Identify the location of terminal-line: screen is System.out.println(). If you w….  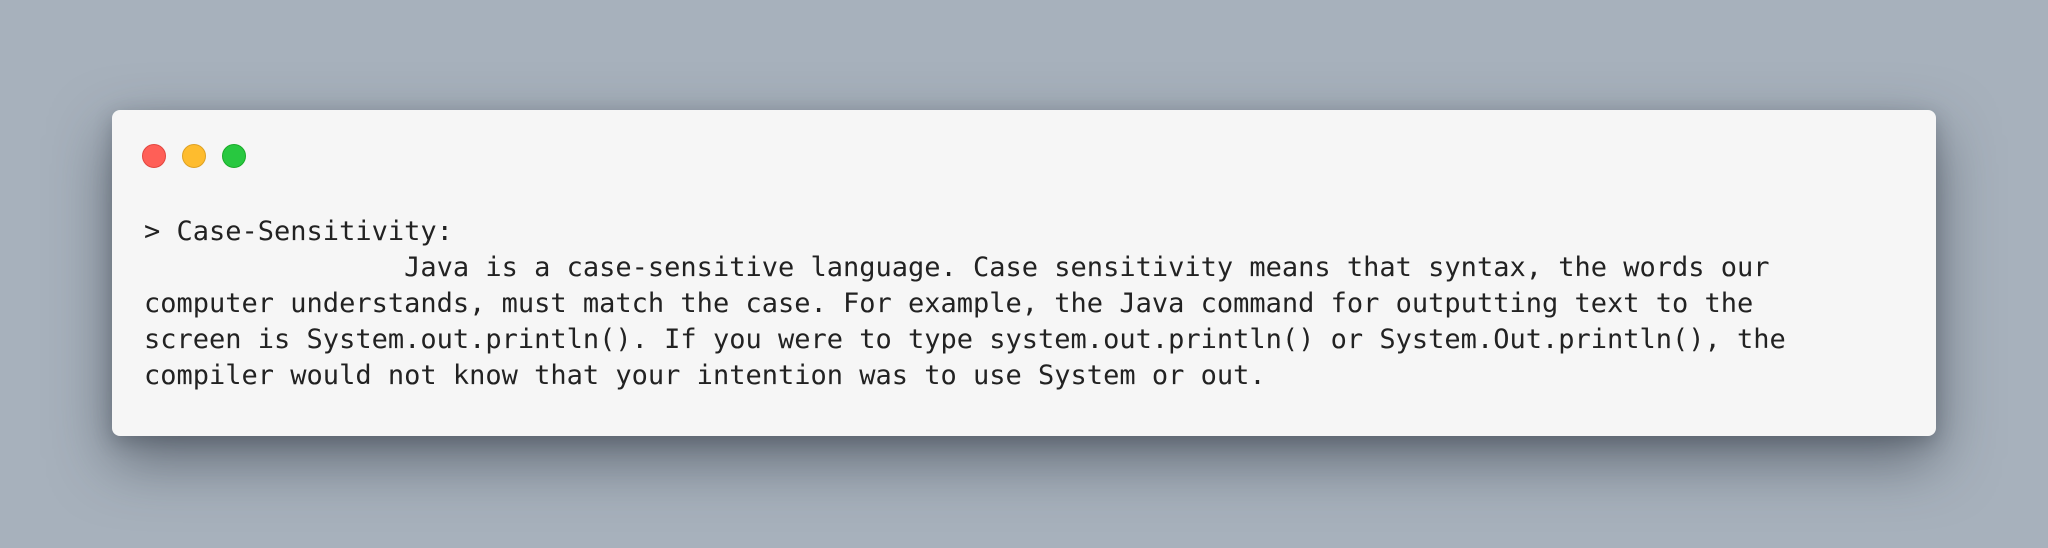
(965, 339).